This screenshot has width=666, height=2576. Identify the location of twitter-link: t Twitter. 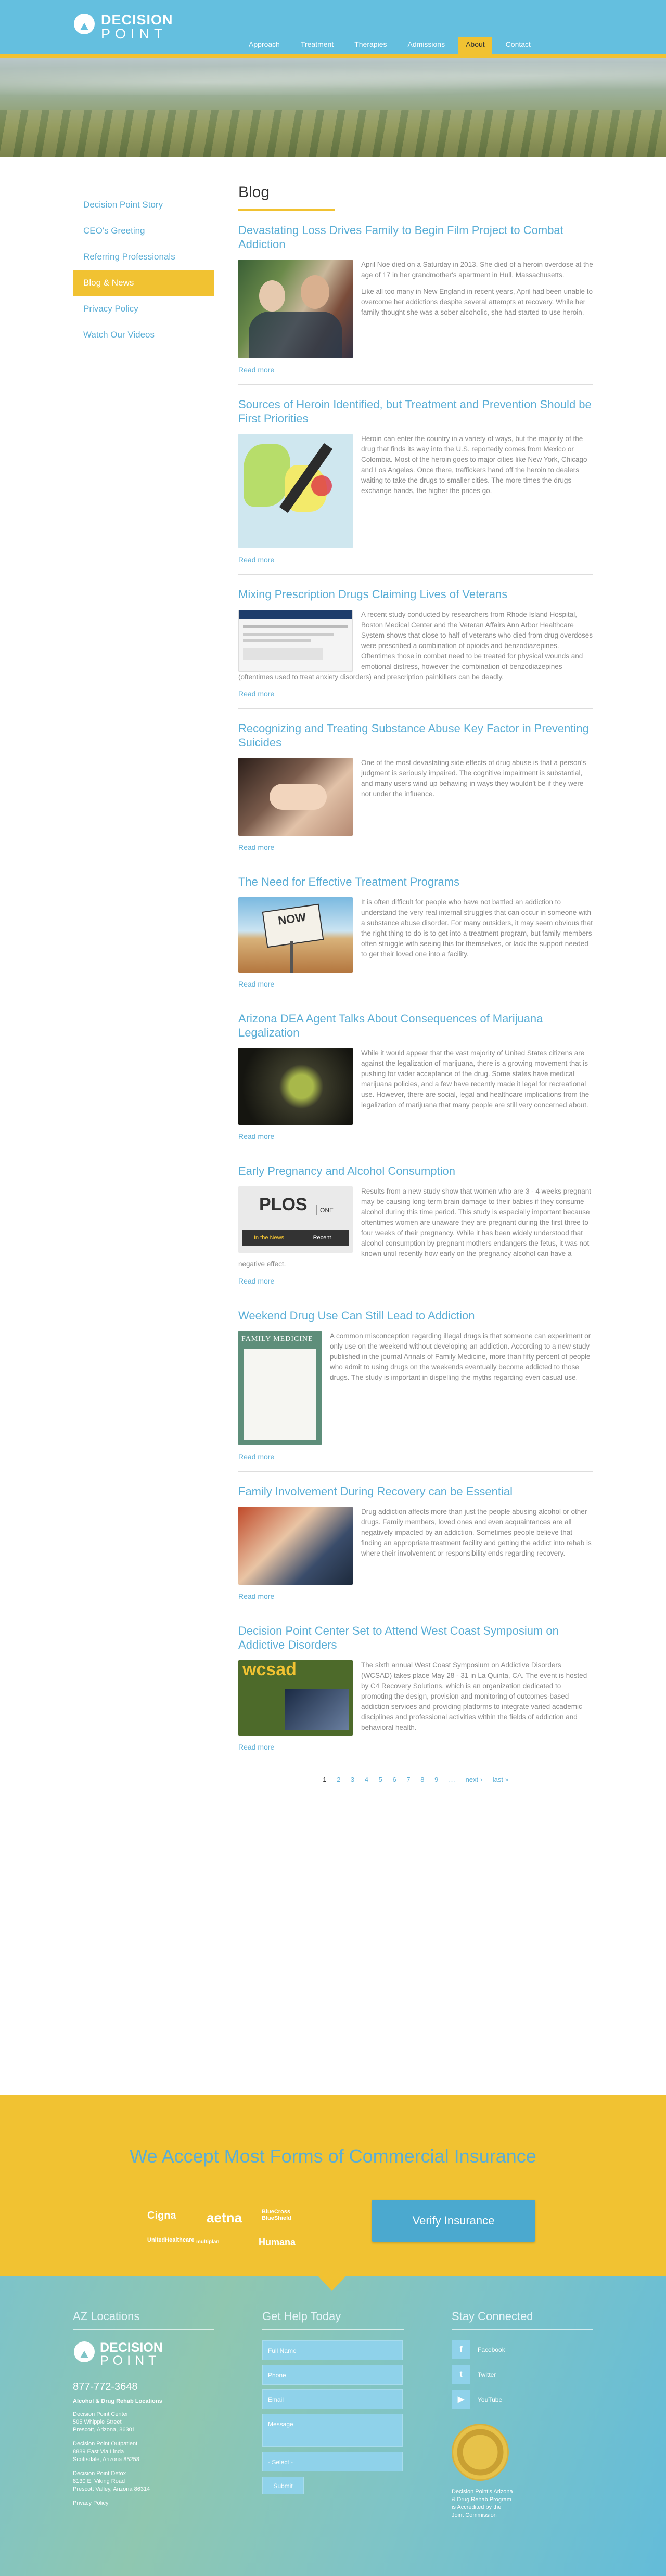
(522, 2375).